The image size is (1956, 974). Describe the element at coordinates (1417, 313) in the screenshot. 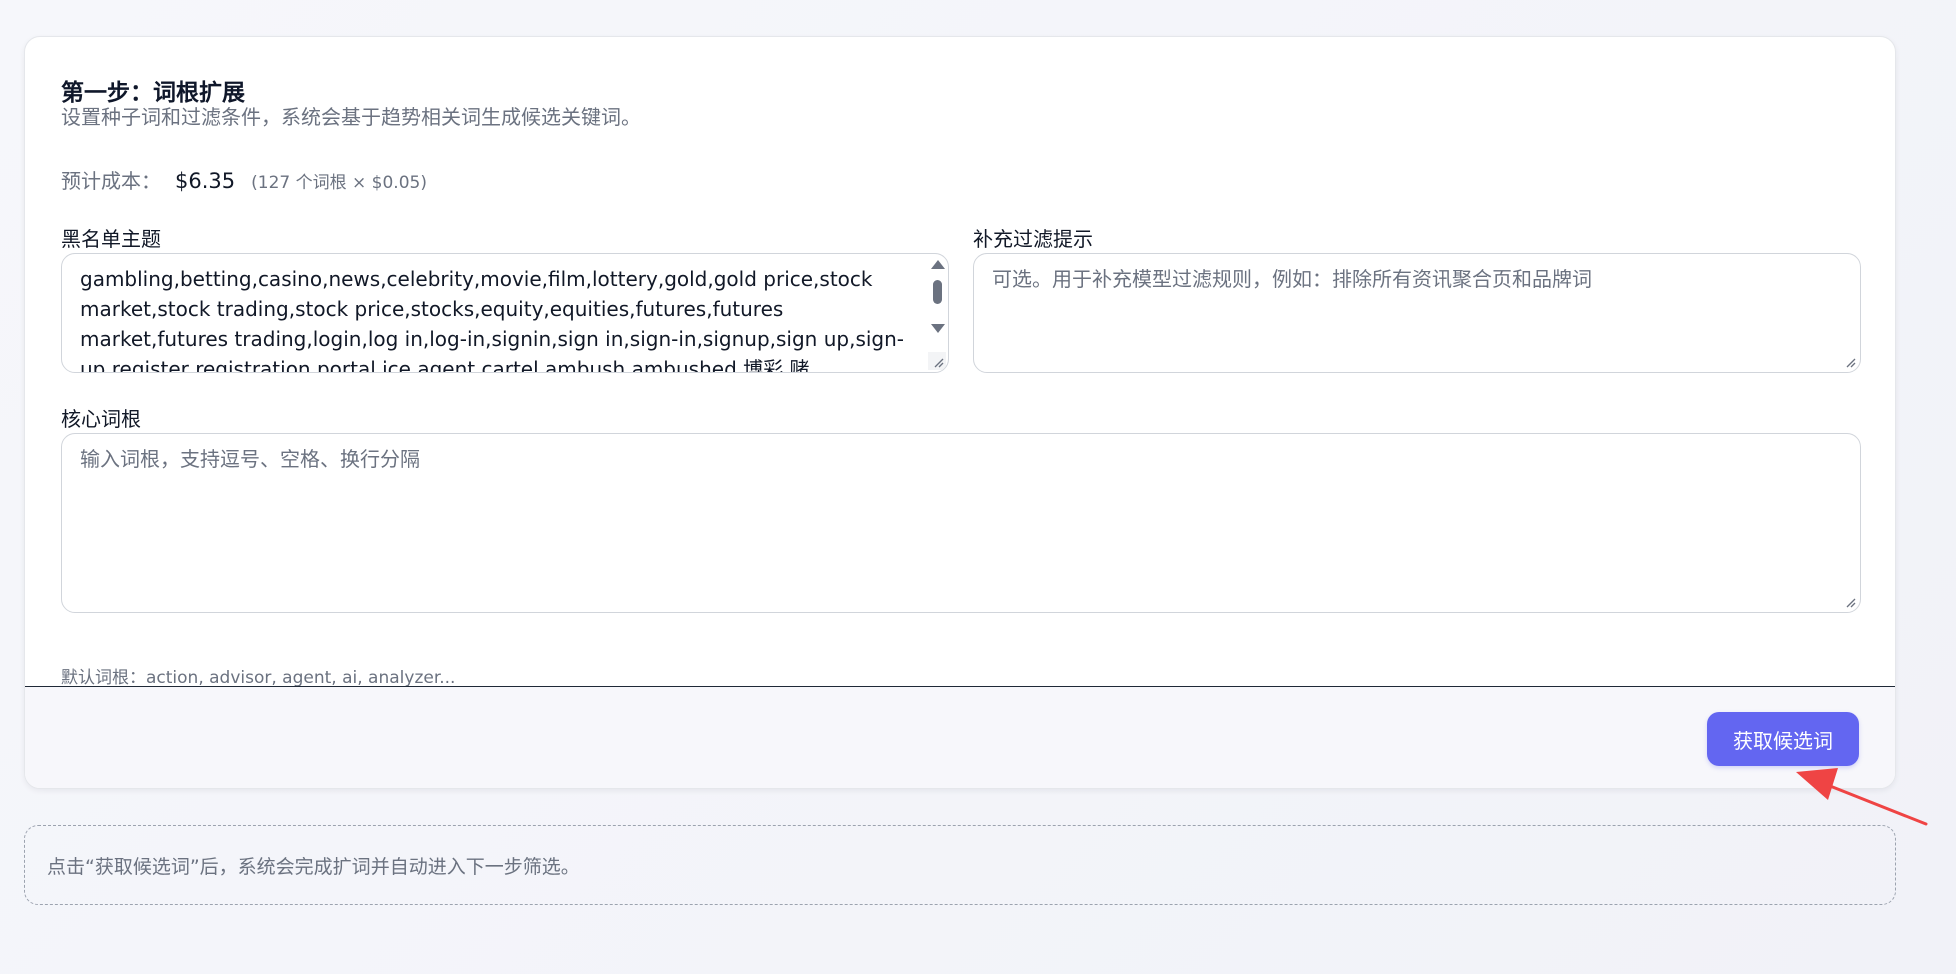

I see `filter-hint-textarea: 可选。用于补充模型过滤规则，例如：排除所有资讯聚合页和品牌词` at that location.